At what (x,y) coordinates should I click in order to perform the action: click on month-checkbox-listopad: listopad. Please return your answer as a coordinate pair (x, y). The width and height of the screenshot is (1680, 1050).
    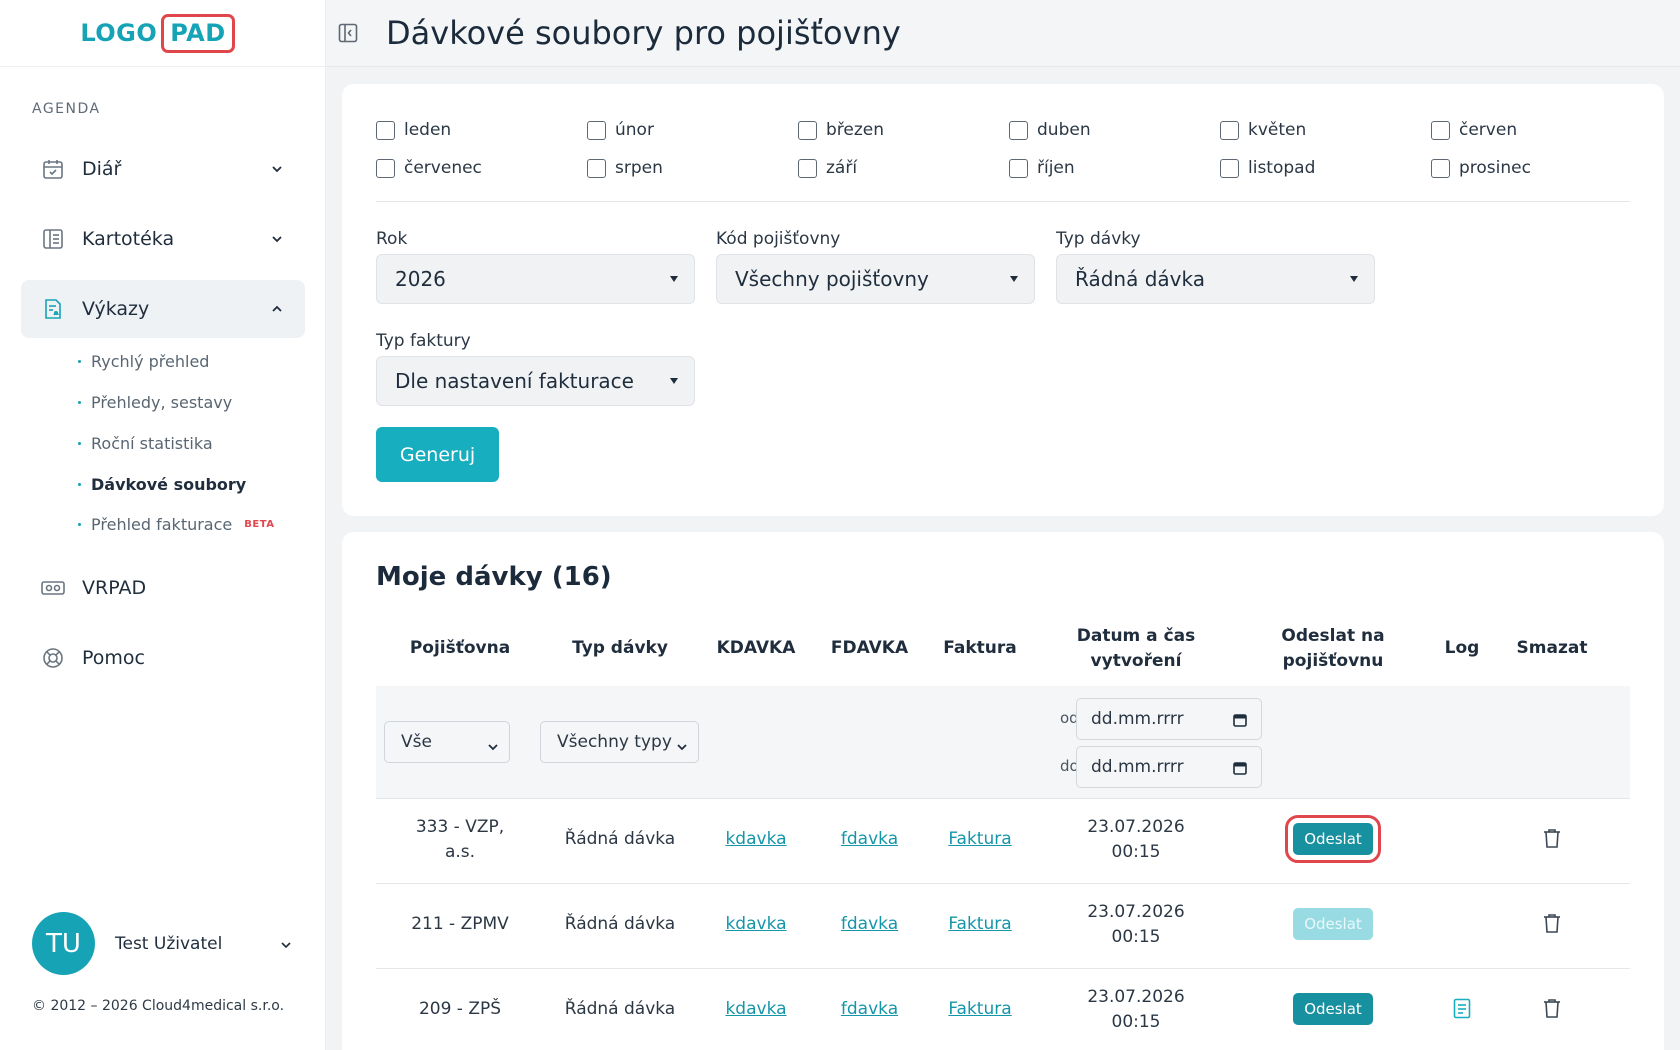
    Looking at the image, I should click on (1267, 168).